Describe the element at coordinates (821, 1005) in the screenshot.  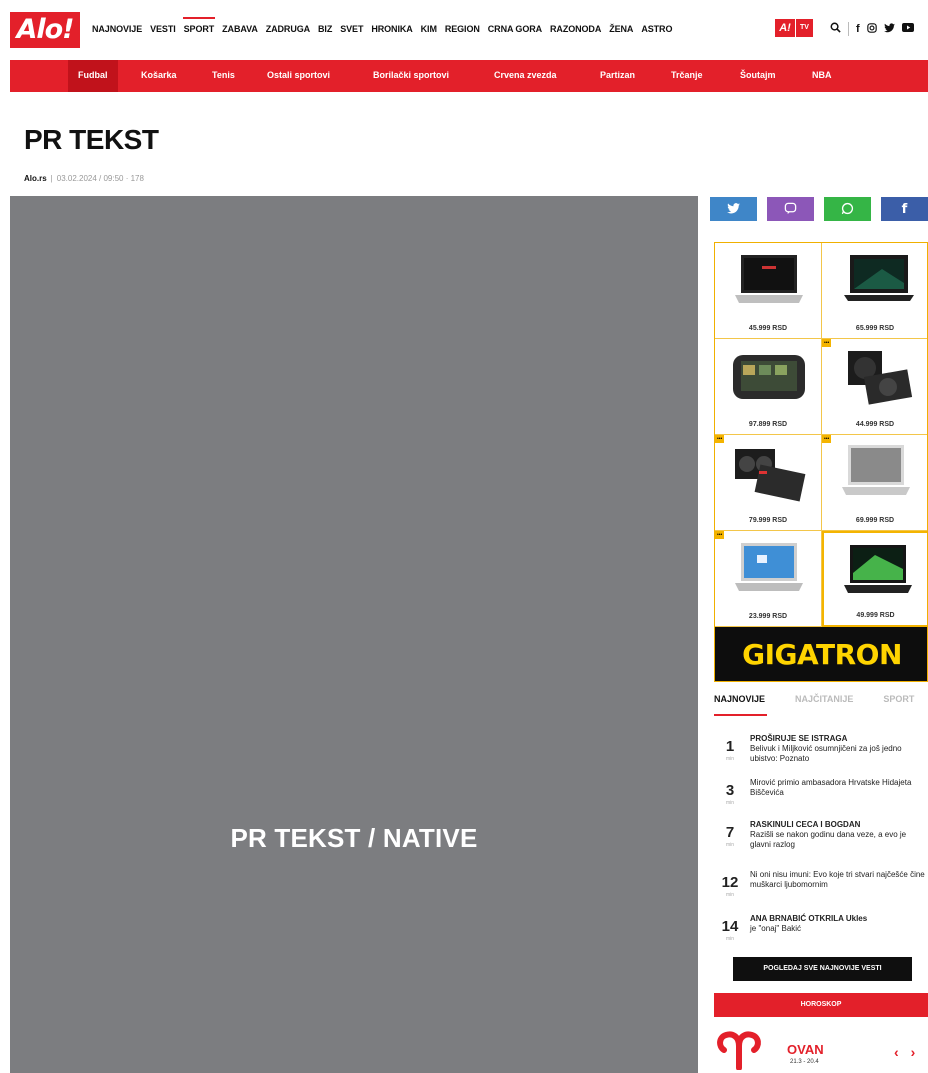
I see `horoscope-header: HOROSKOP` at that location.